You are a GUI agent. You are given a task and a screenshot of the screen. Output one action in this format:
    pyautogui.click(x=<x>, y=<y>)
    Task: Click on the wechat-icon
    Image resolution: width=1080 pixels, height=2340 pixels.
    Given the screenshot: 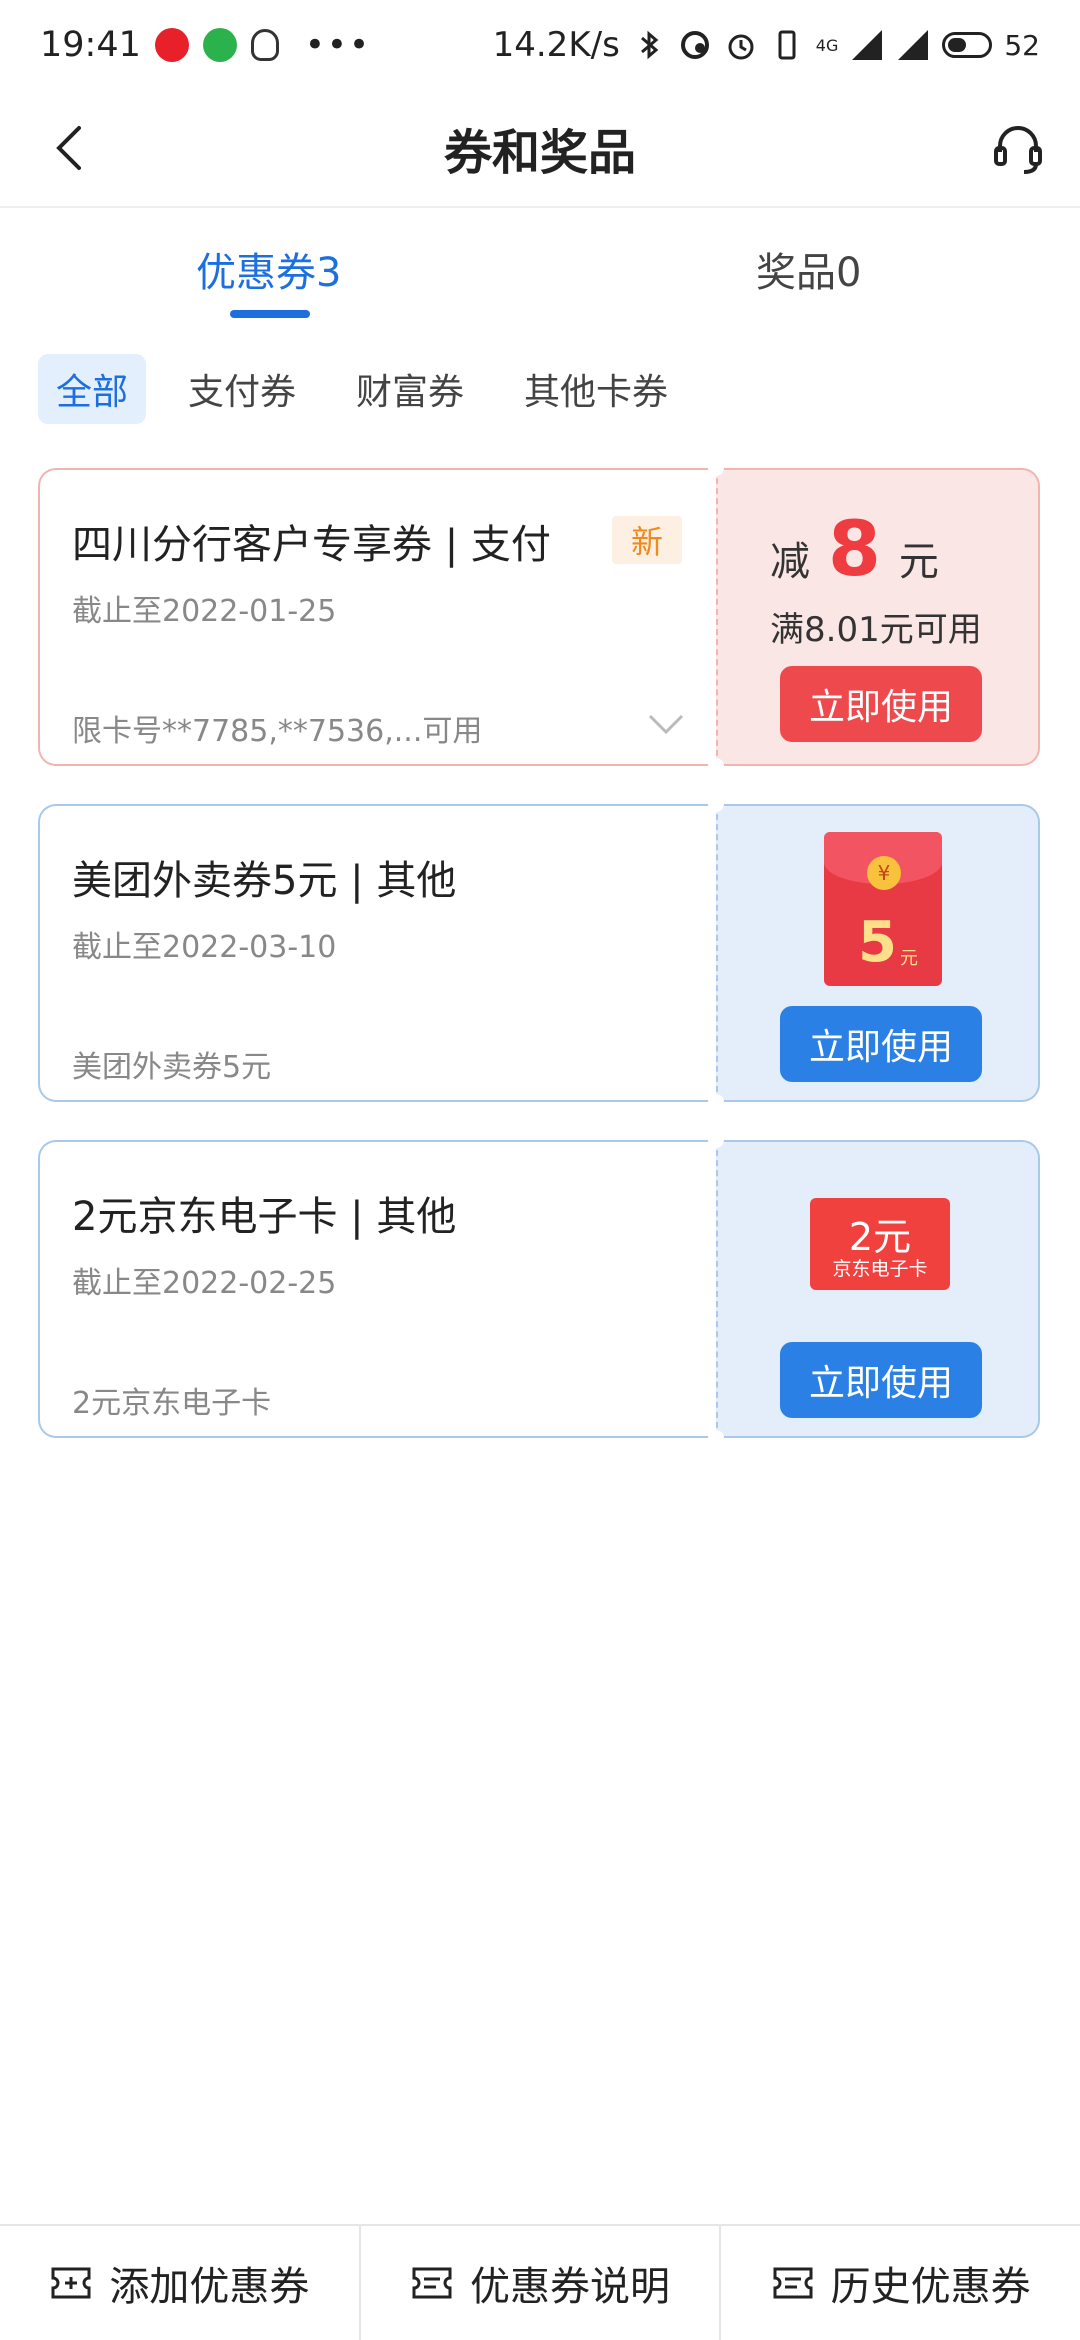 What is the action you would take?
    pyautogui.click(x=219, y=45)
    